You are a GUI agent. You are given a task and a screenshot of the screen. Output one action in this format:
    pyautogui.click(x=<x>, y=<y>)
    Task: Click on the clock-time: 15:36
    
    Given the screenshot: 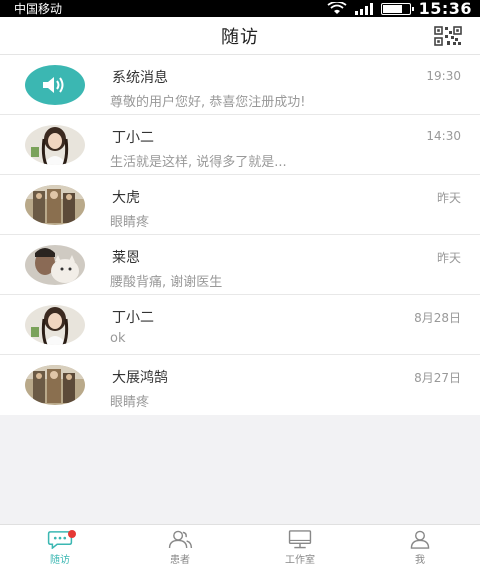 What is the action you would take?
    pyautogui.click(x=445, y=9)
    